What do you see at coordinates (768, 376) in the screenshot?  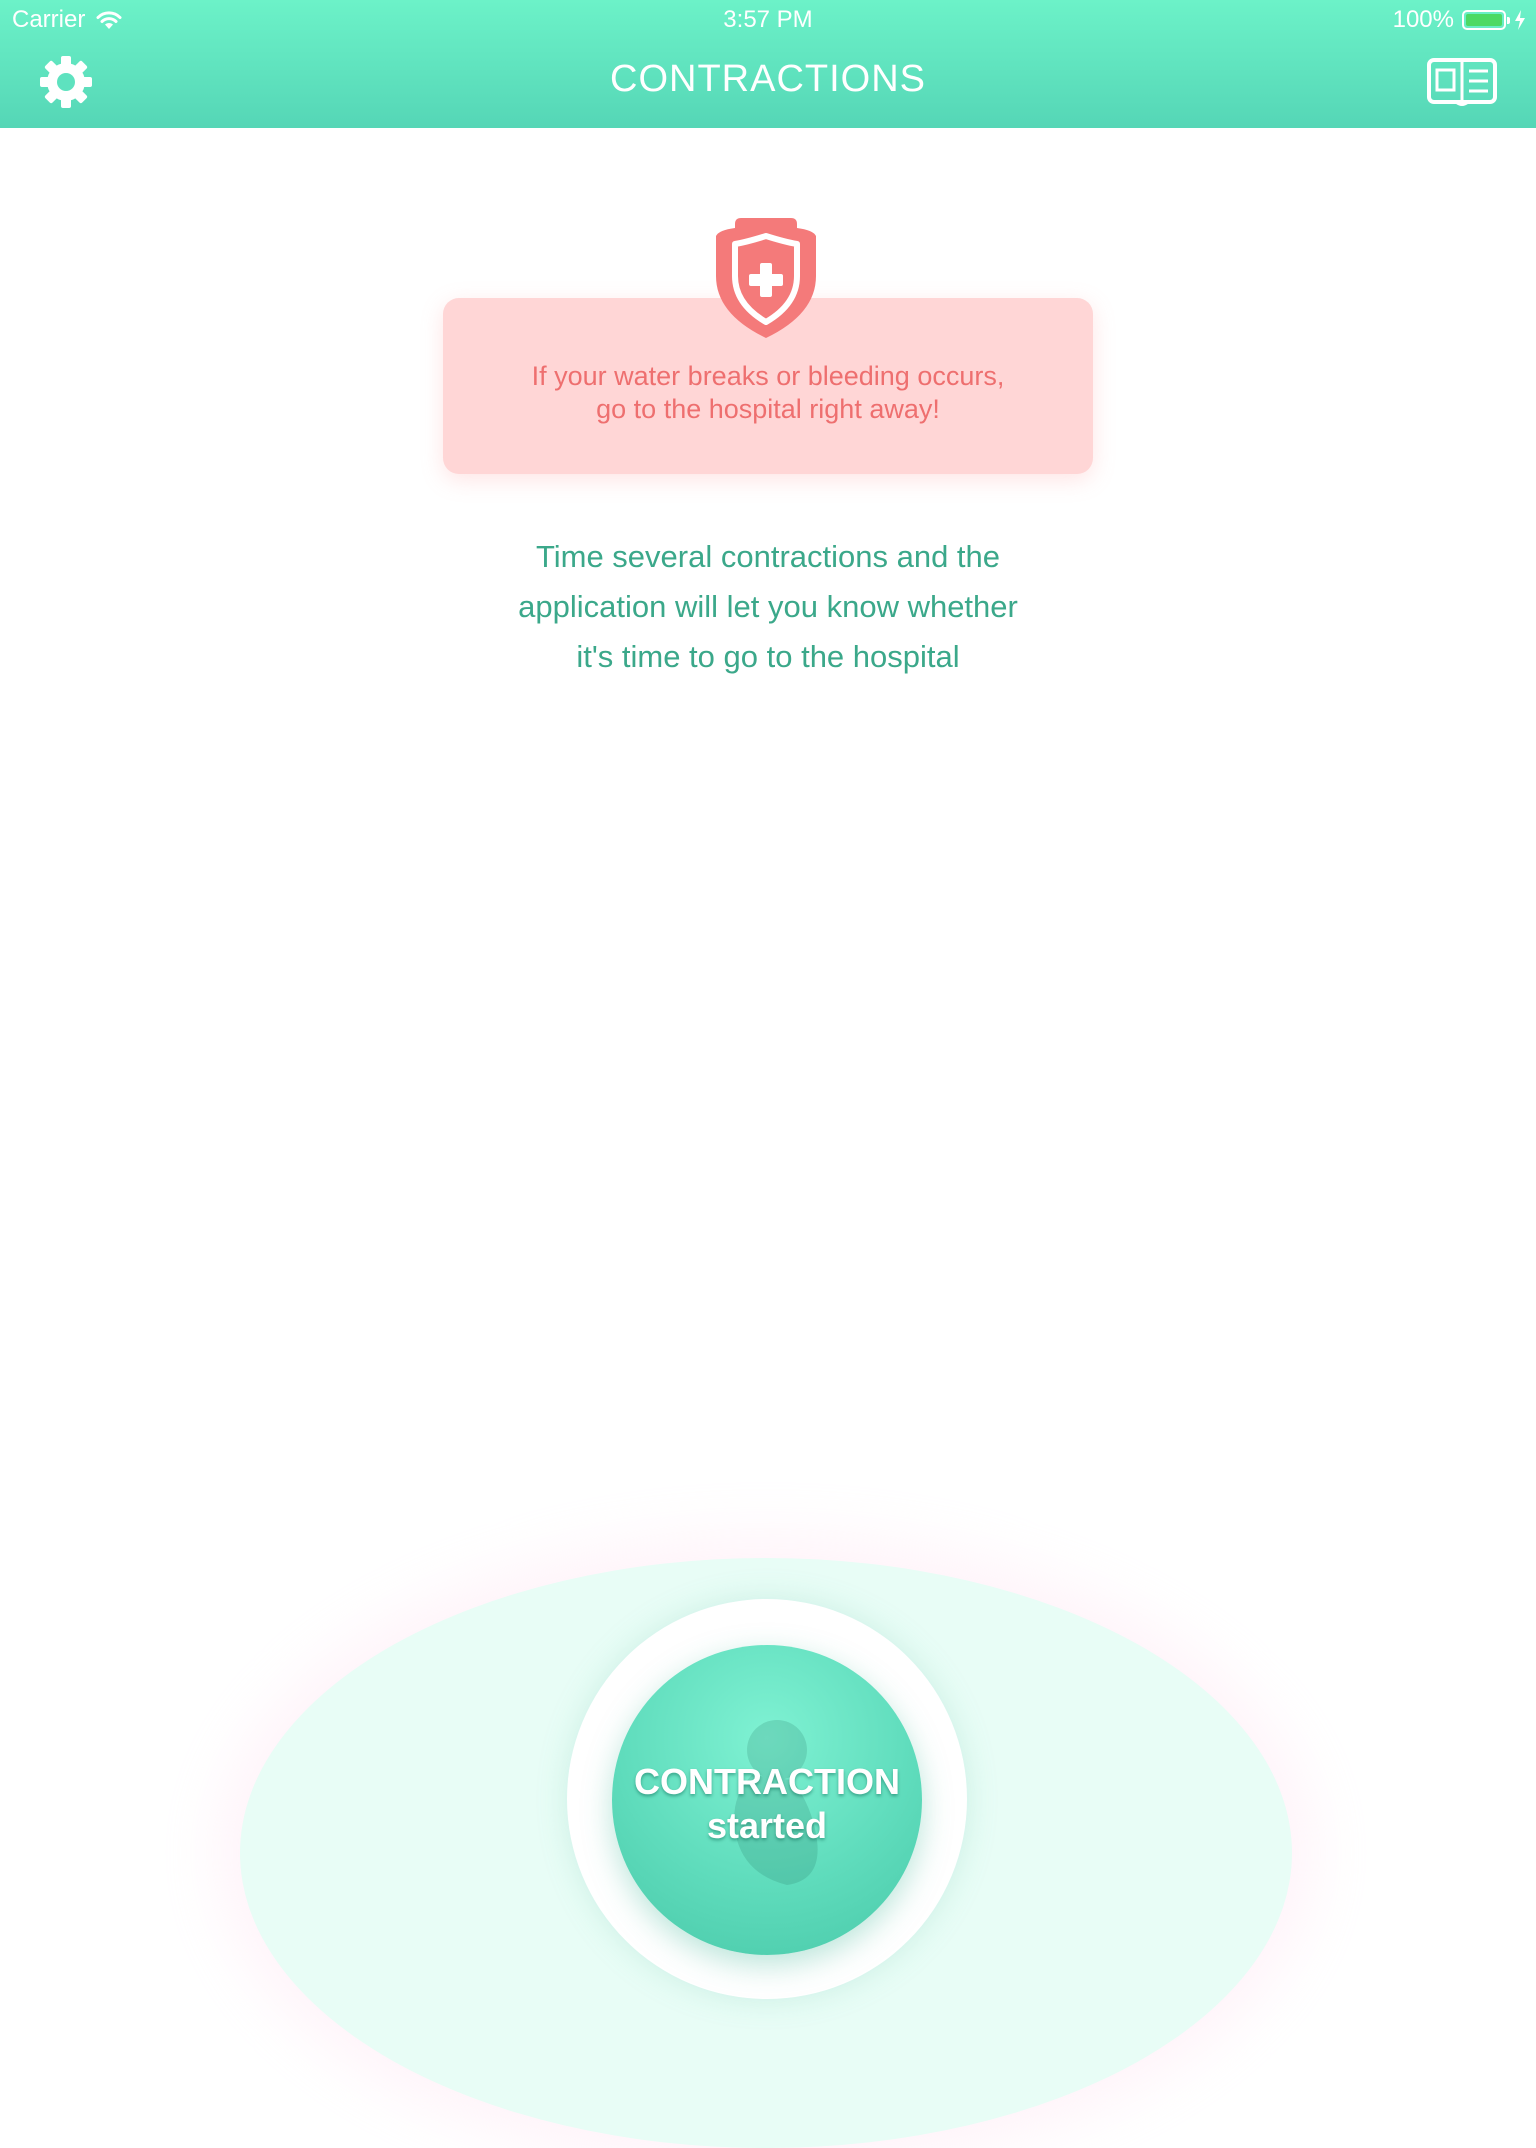 I see `warning-line-1: If your water breaks or bleeding occurs,` at bounding box center [768, 376].